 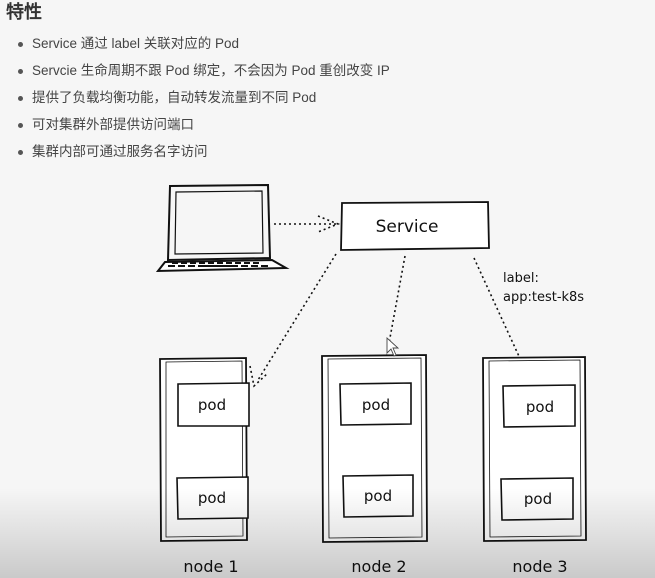 I want to click on feature-item: Service 通过 label 关联对应的 Pod, so click(x=202, y=47).